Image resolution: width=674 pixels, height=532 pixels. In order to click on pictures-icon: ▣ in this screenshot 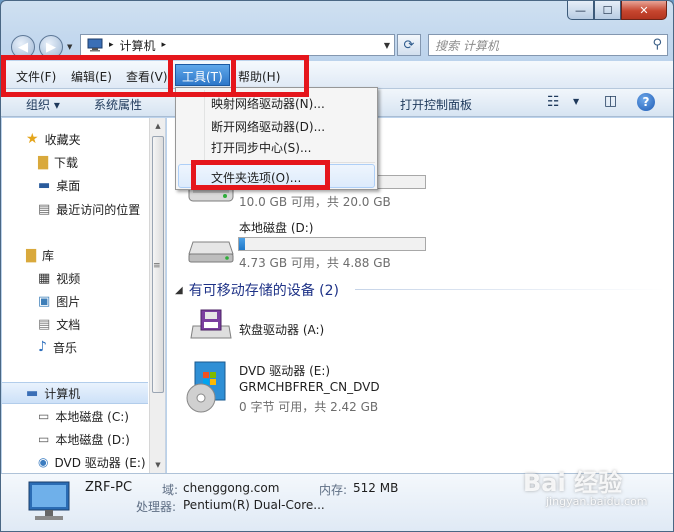, I will do `click(44, 301)`.